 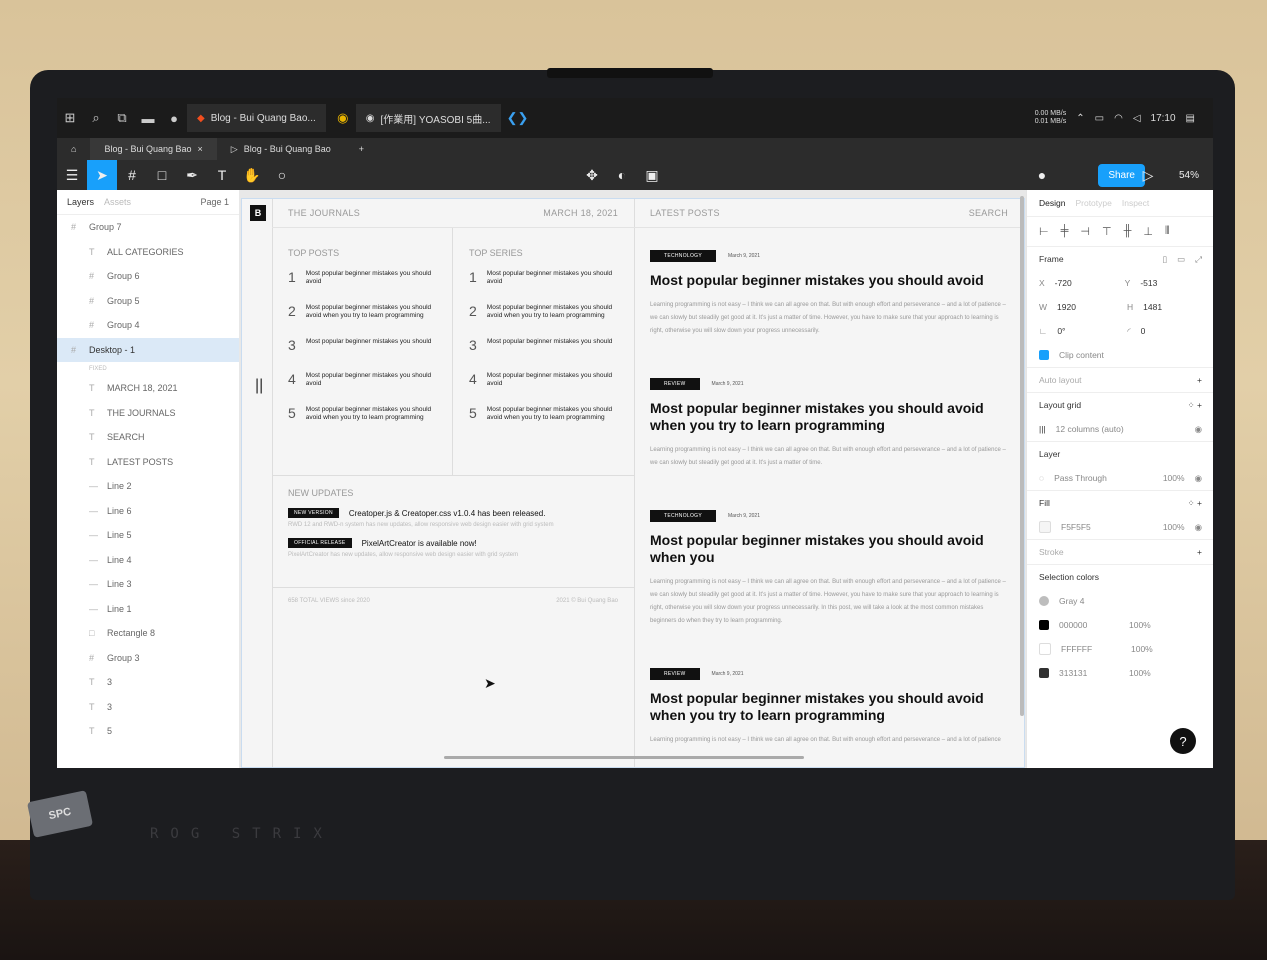 I want to click on selection-color-row: Gray 4, so click(x=1120, y=601).